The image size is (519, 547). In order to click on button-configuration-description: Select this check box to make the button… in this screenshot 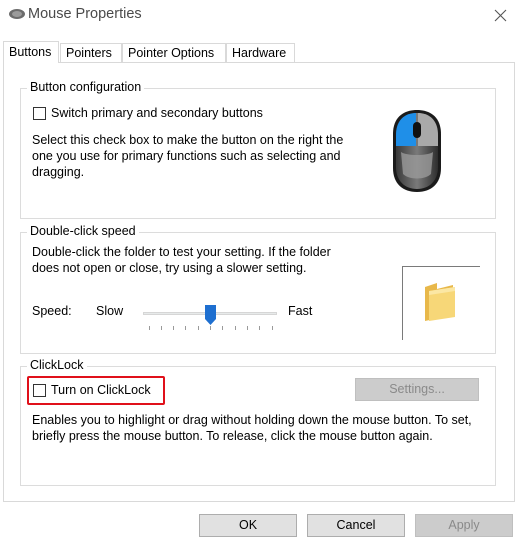, I will do `click(188, 156)`.